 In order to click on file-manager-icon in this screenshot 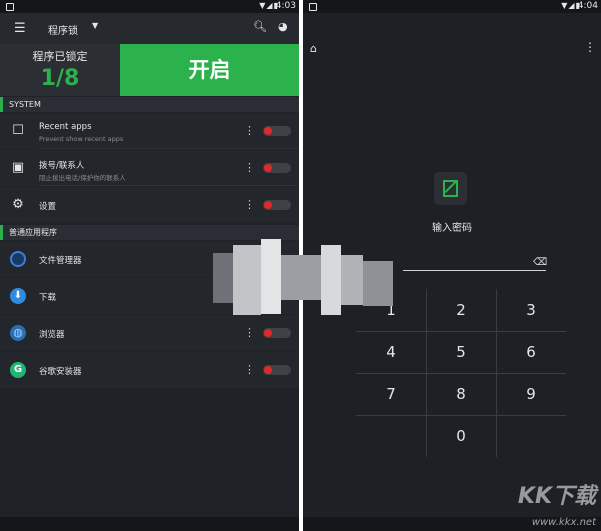, I will do `click(18, 259)`.